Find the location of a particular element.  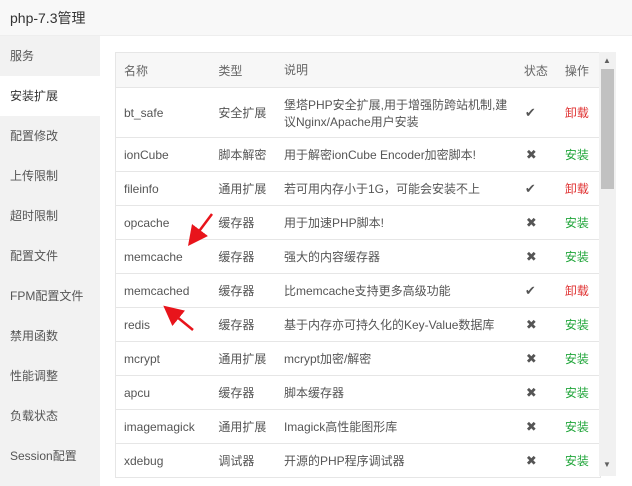

ext-type: 脚本解密 is located at coordinates (243, 154).